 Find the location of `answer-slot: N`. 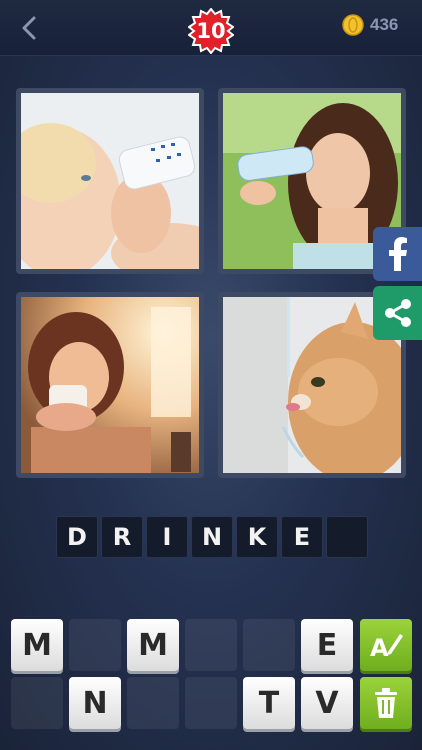

answer-slot: N is located at coordinates (212, 537).